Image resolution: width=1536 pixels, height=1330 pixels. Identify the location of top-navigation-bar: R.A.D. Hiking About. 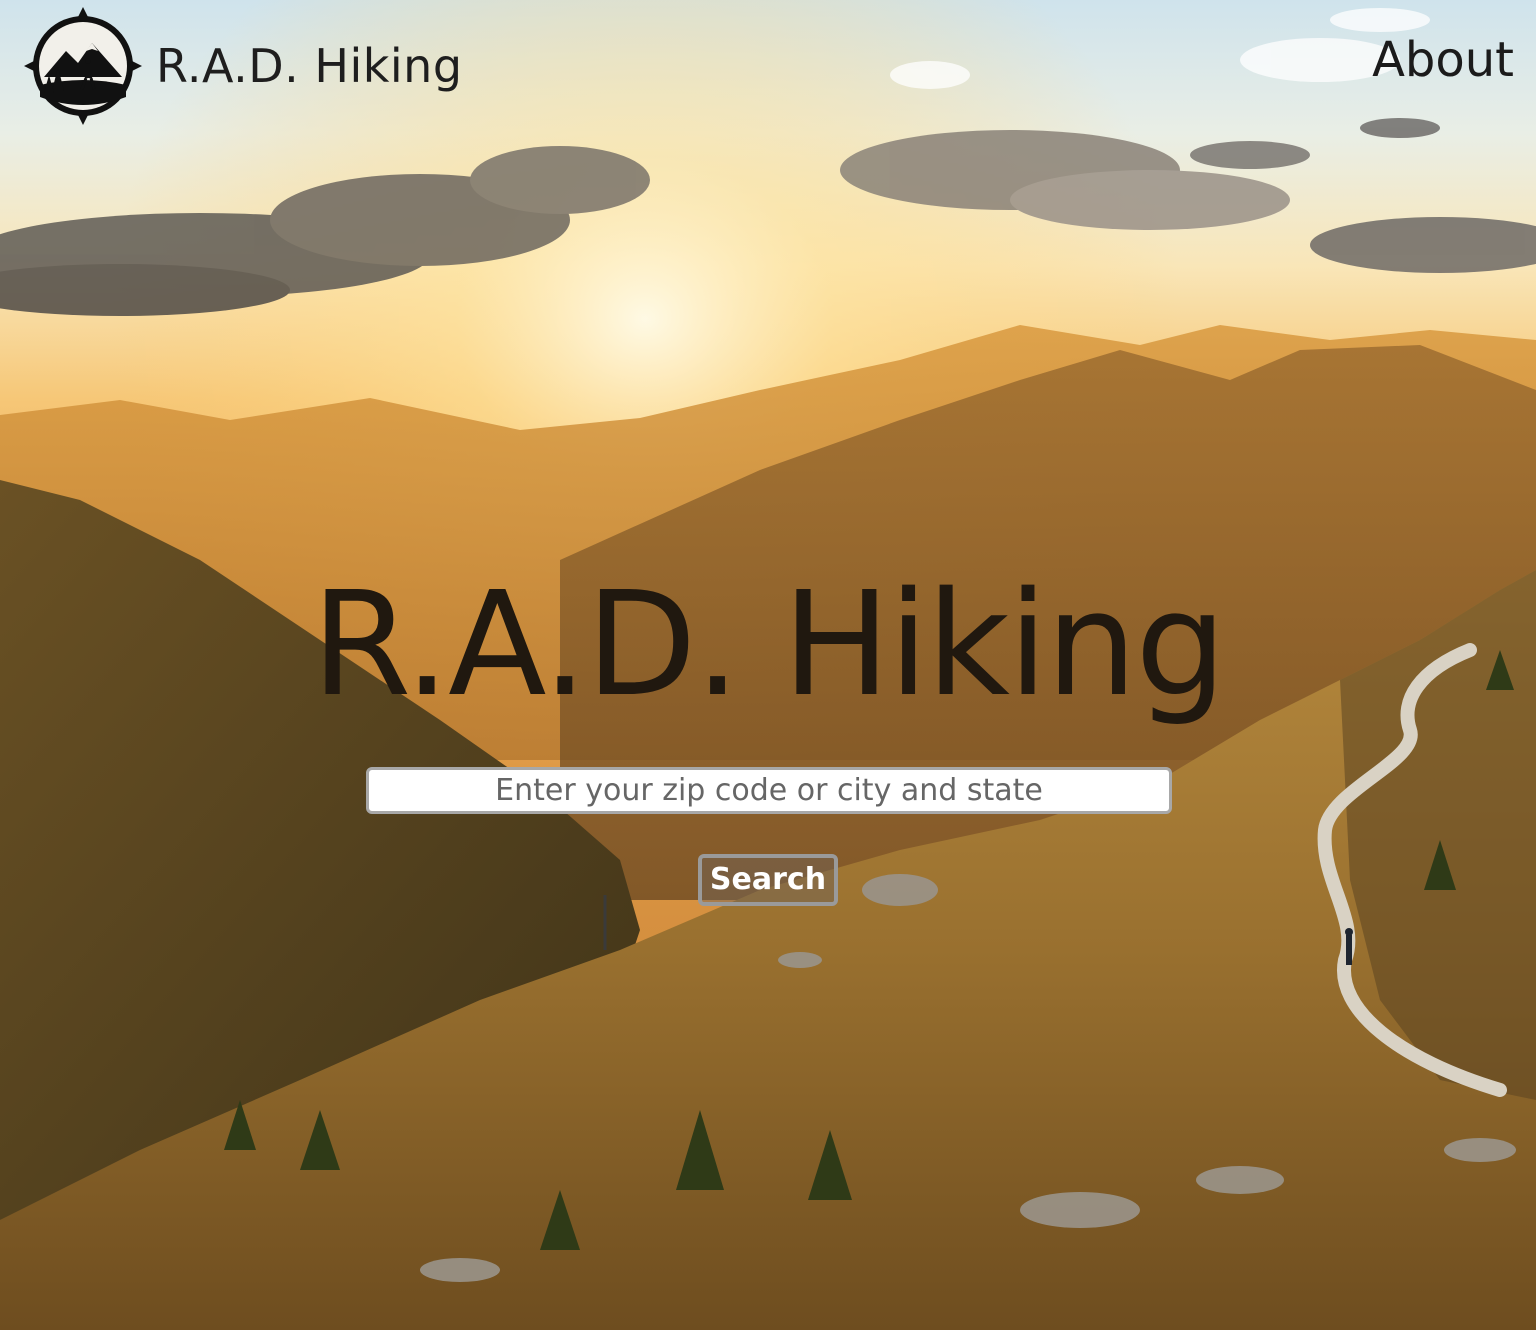
(768, 70).